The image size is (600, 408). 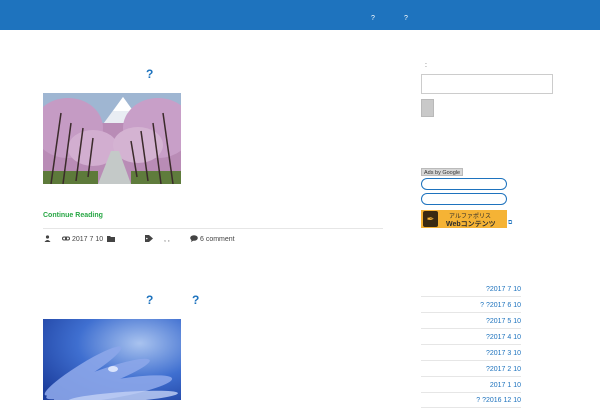 What do you see at coordinates (471, 289) in the screenshot?
I see `archive-item: ?2017 7 10` at bounding box center [471, 289].